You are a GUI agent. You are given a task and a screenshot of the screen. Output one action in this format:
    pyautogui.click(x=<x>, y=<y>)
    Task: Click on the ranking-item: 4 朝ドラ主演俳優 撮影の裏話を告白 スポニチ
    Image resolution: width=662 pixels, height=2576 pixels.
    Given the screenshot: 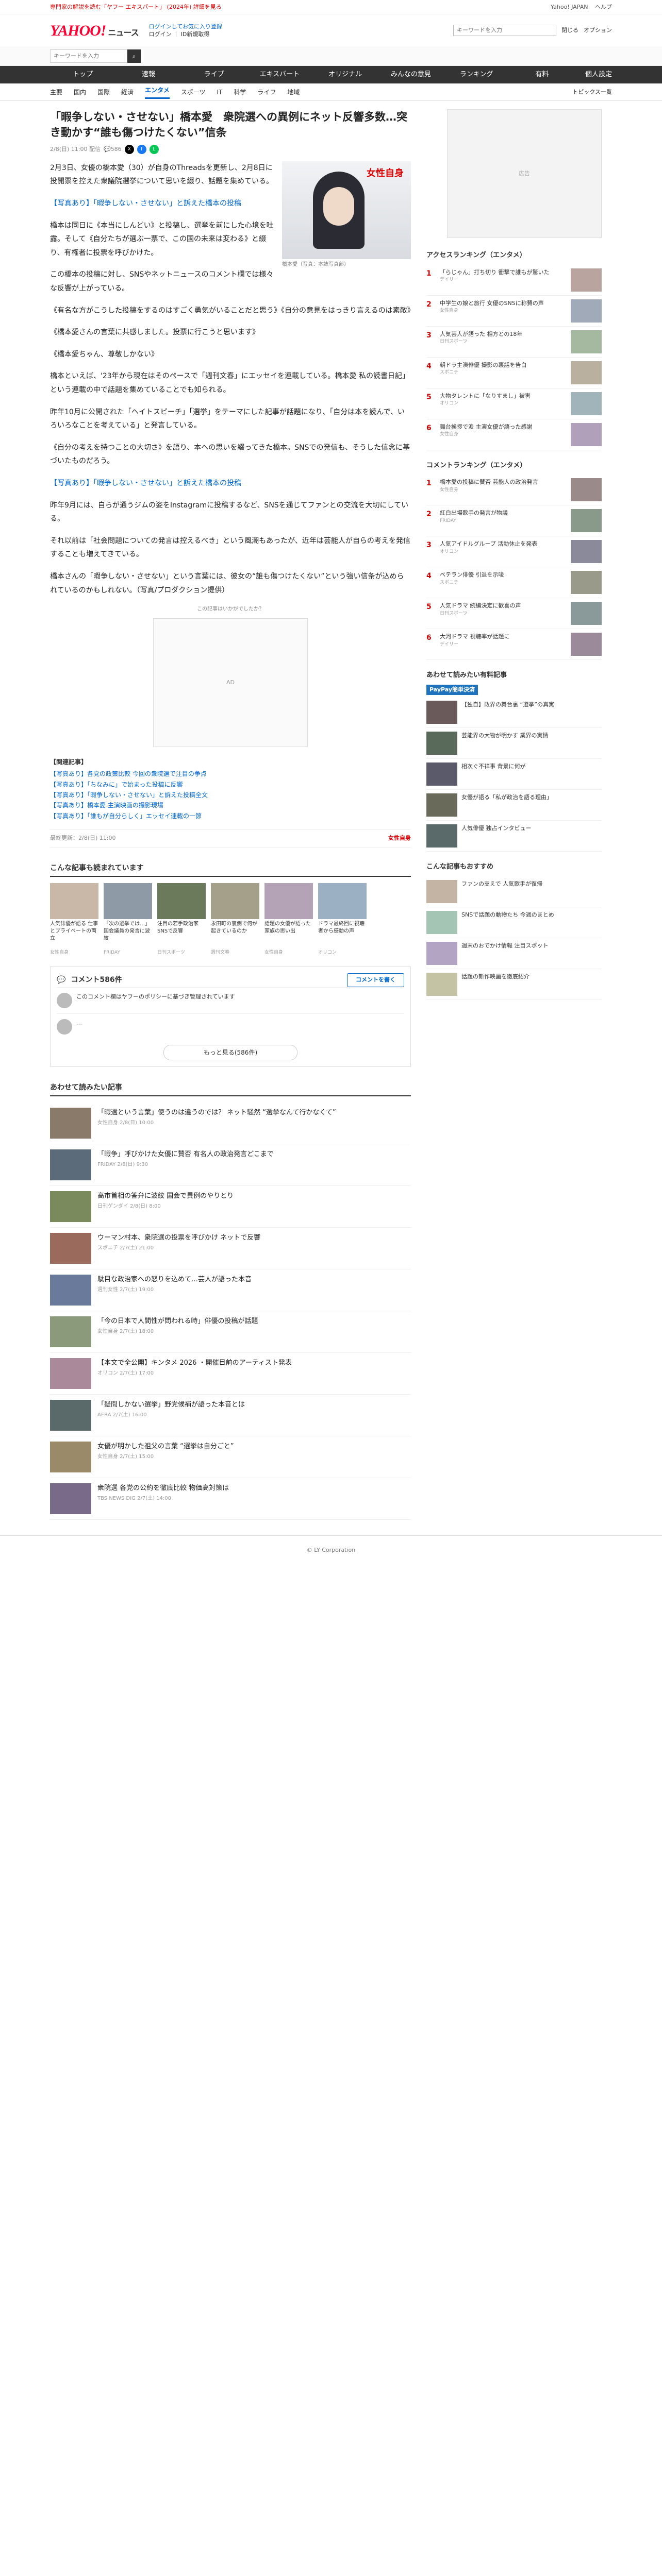 What is the action you would take?
    pyautogui.click(x=514, y=373)
    